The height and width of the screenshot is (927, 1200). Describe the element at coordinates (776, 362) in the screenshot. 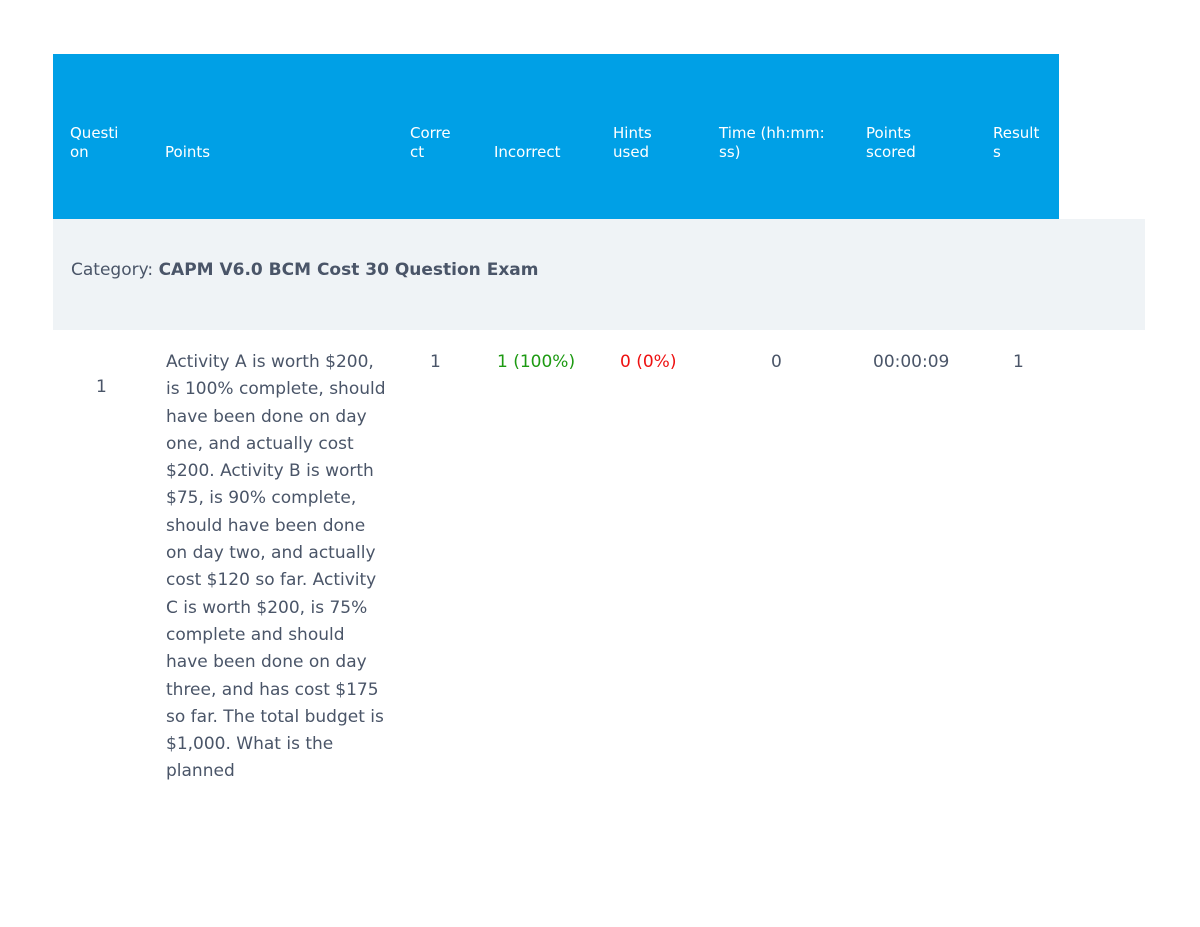

I see `hints-used-value: 0` at that location.